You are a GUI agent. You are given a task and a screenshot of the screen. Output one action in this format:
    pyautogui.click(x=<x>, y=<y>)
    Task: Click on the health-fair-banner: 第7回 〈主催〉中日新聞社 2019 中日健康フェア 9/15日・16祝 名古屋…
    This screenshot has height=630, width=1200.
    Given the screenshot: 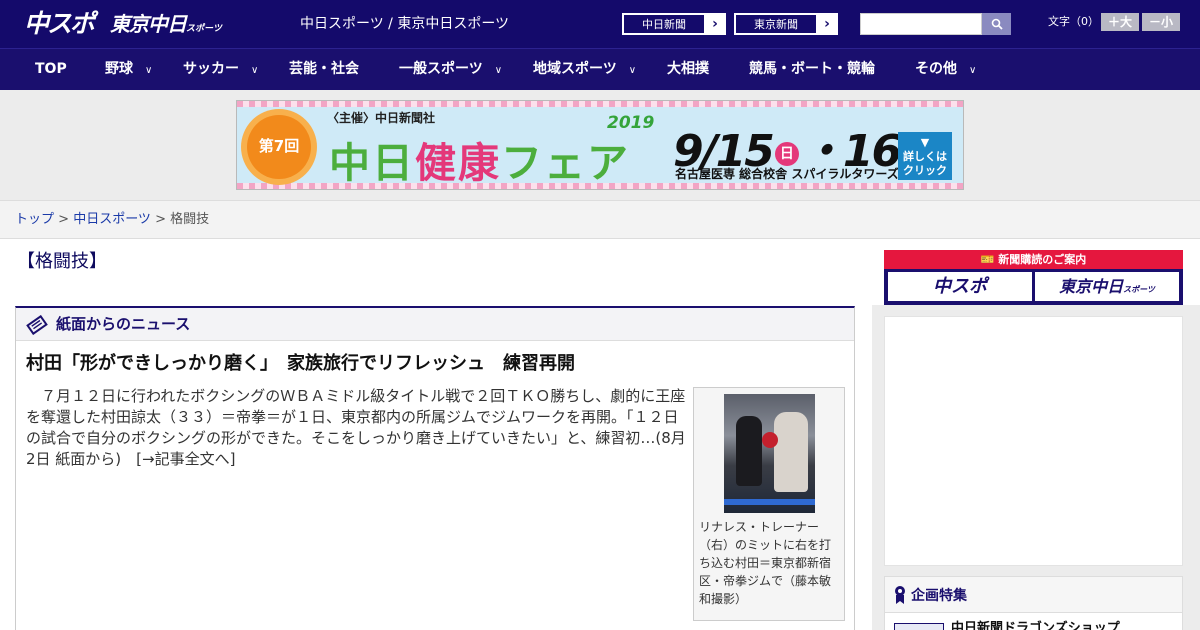 What is the action you would take?
    pyautogui.click(x=600, y=145)
    